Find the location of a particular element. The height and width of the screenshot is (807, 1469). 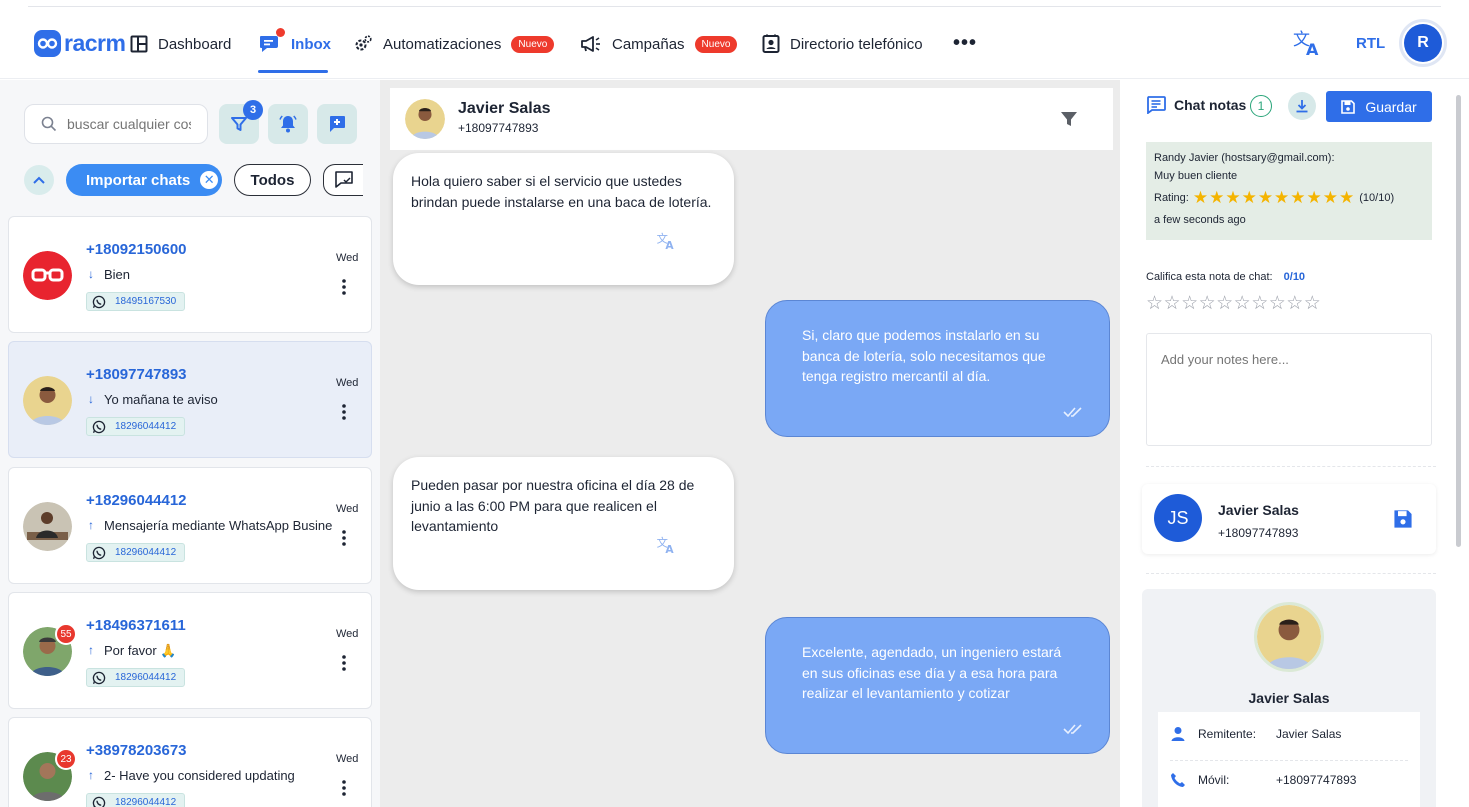

notes-count-badge: 1 is located at coordinates (1261, 106).